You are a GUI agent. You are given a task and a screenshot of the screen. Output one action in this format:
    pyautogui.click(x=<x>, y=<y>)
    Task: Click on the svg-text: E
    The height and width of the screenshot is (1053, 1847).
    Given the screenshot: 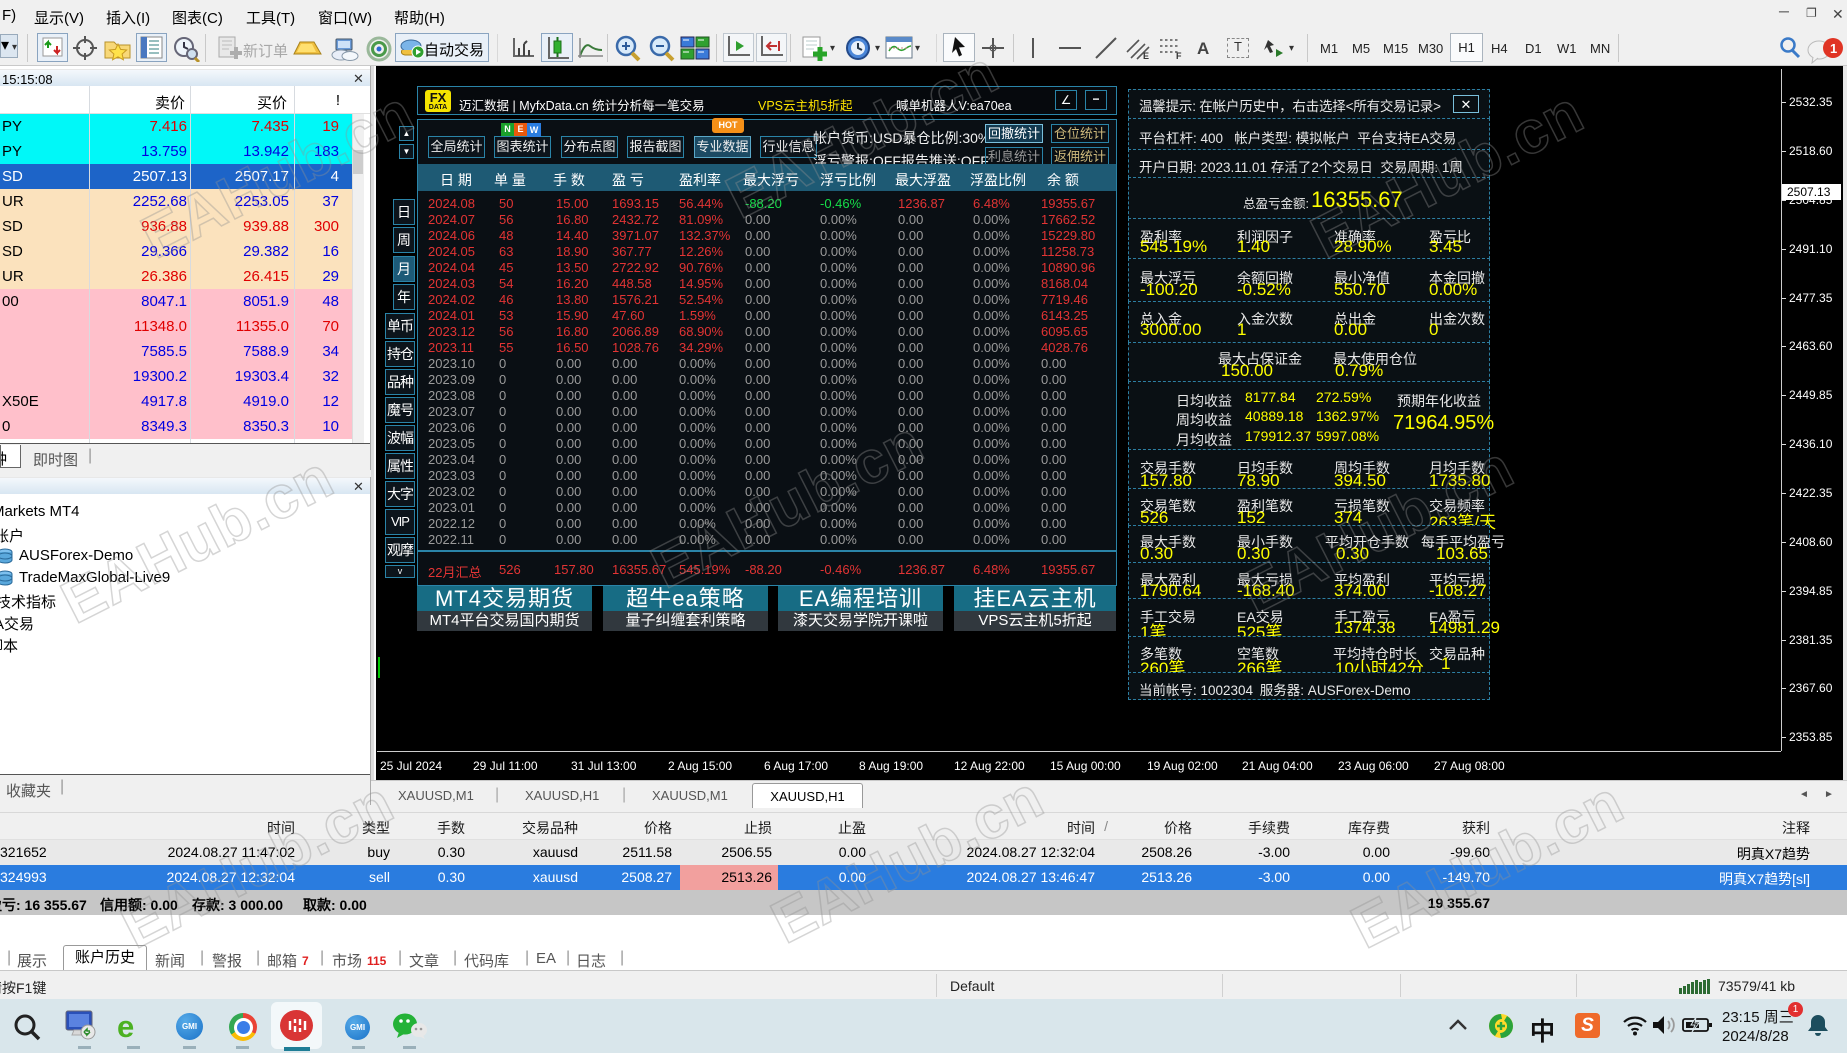 What is the action you would take?
    pyautogui.click(x=1146, y=55)
    